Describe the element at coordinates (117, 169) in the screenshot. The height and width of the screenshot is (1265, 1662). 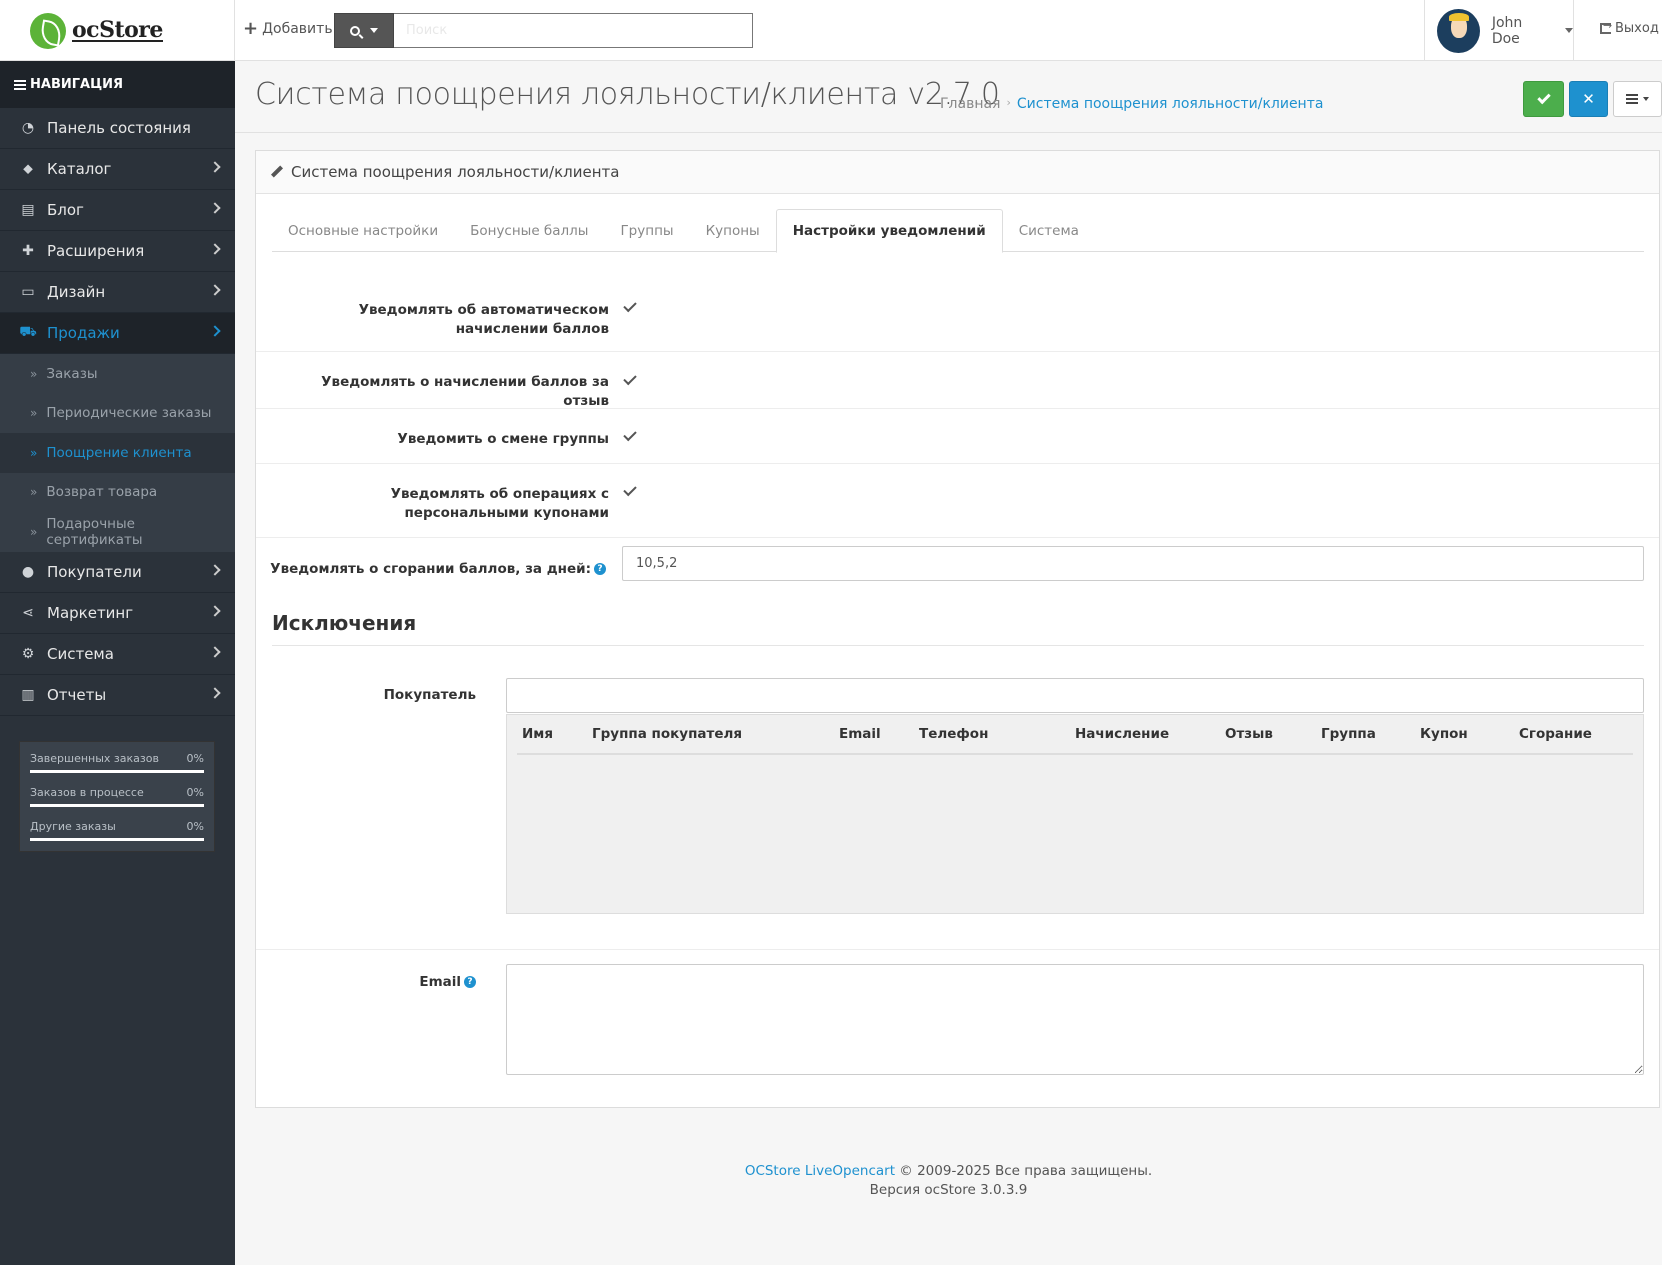
I see `sidebar-item-catalog: ⬥ Каталог` at that location.